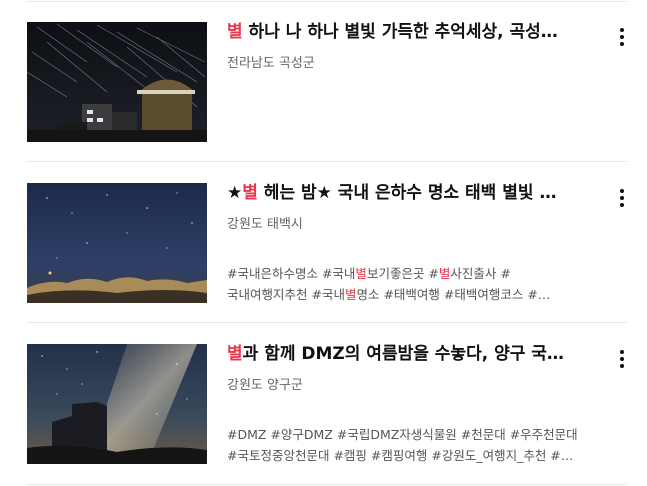 This screenshot has height=486, width=647. What do you see at coordinates (265, 224) in the screenshot?
I see `item-location: 강원도 태백시` at bounding box center [265, 224].